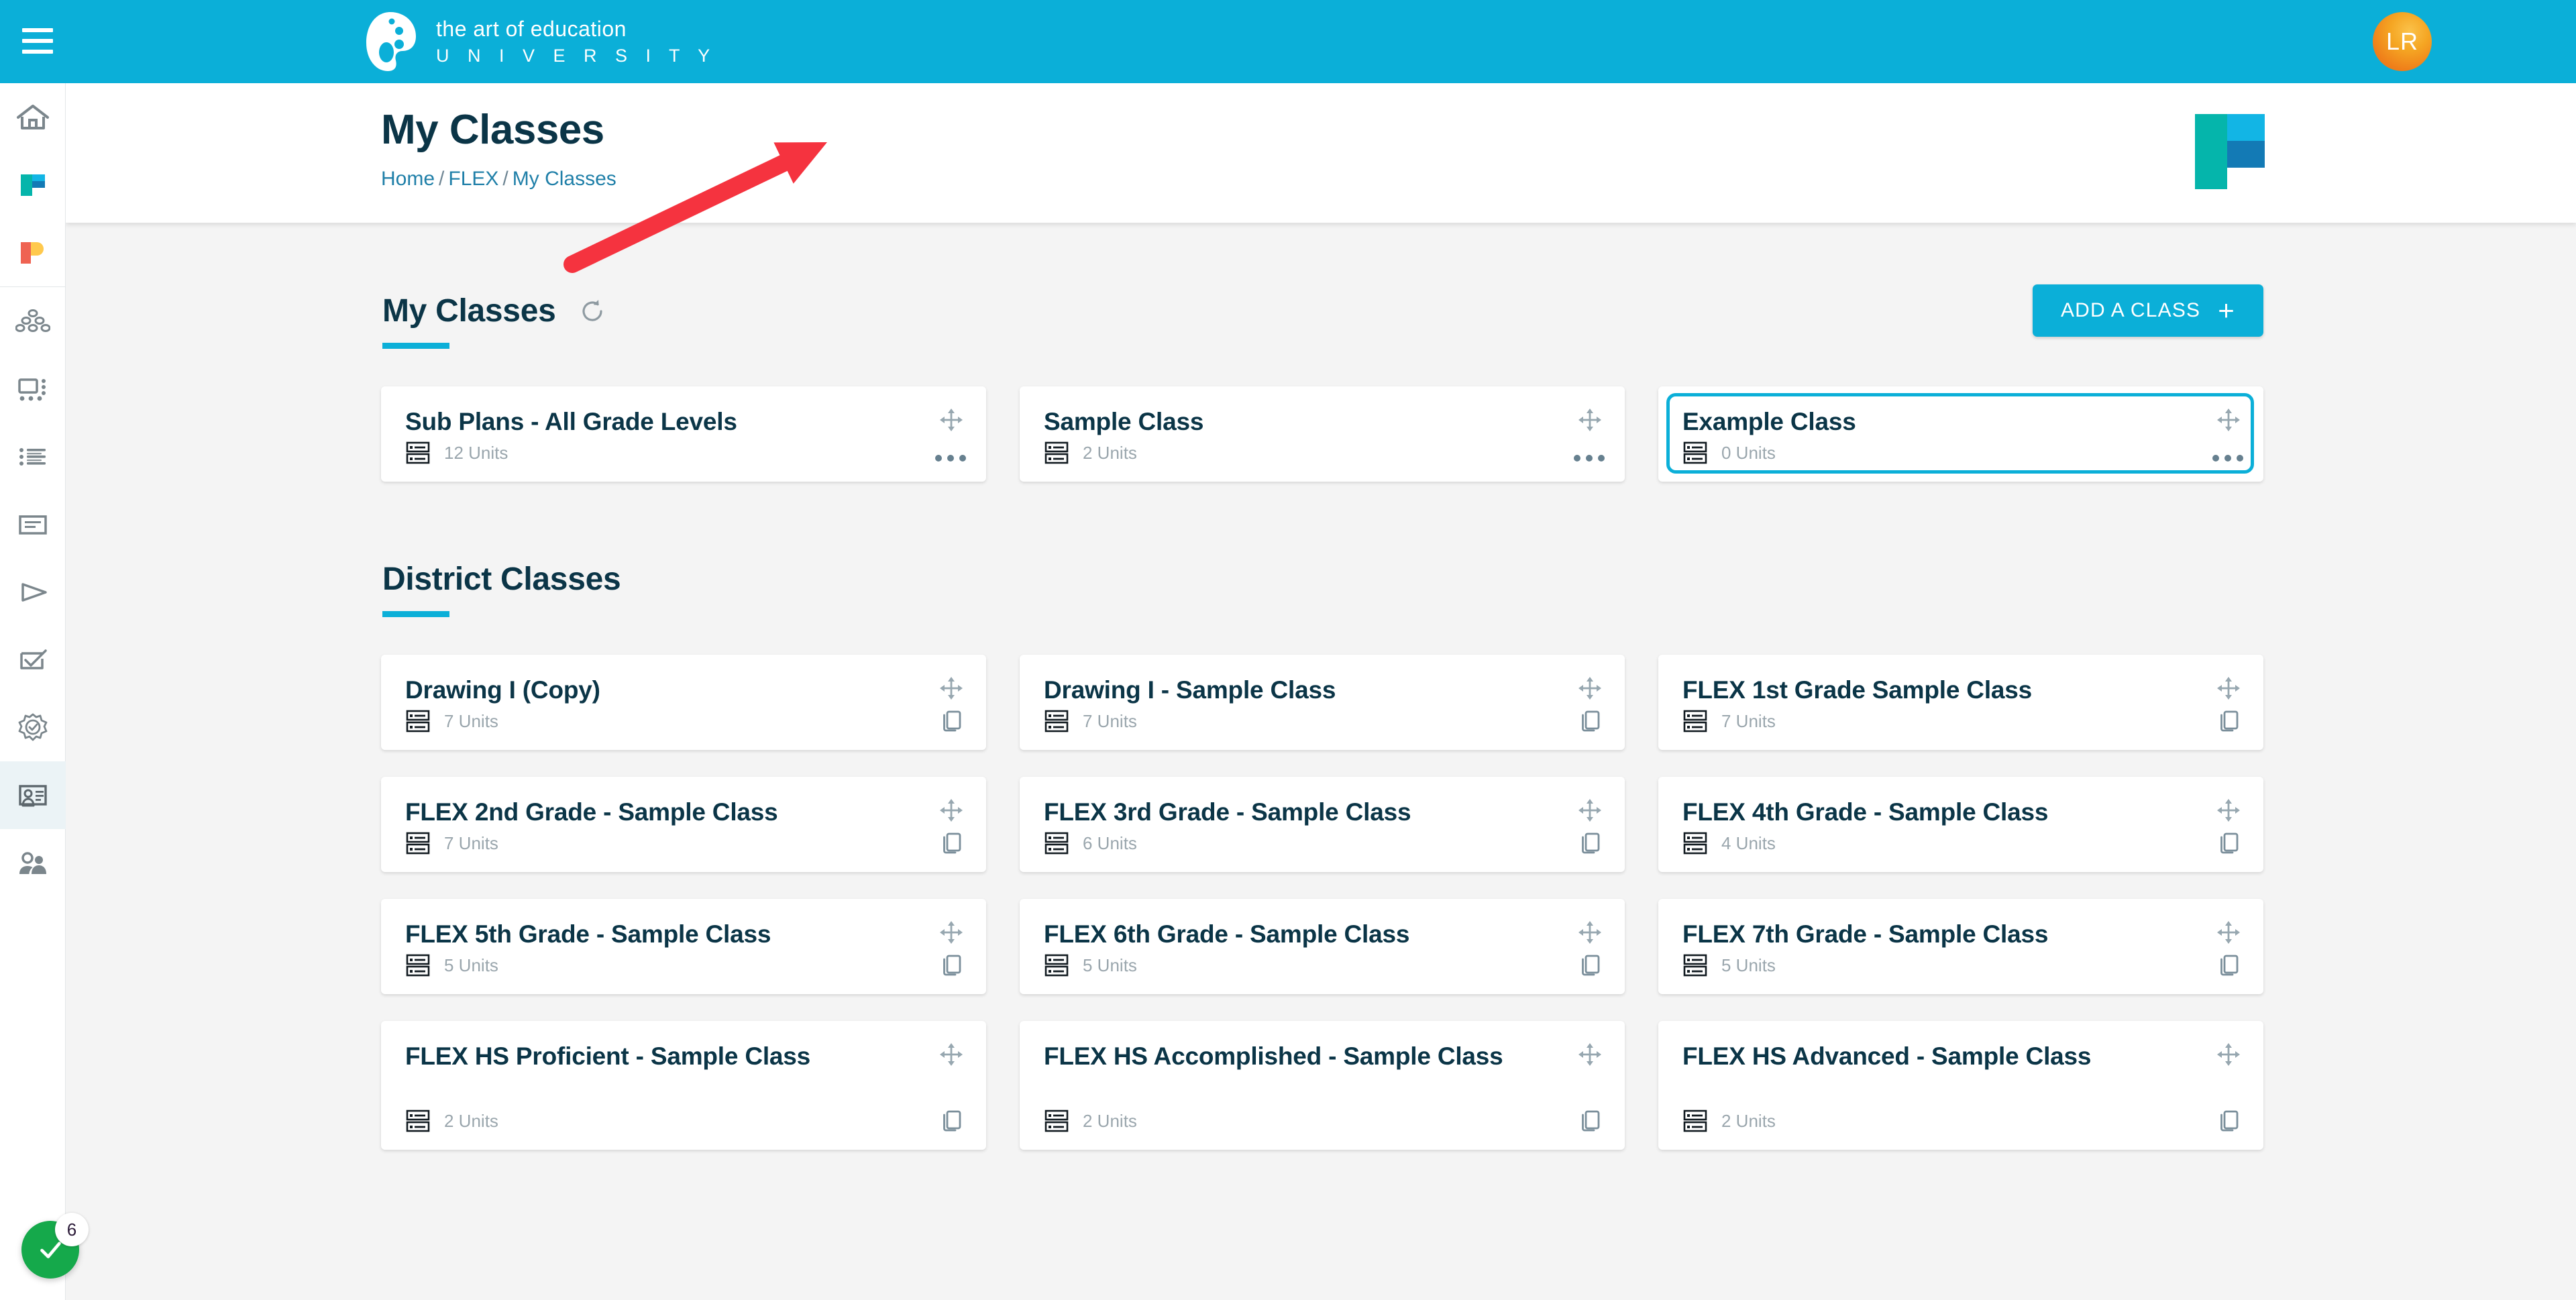  What do you see at coordinates (1748, 843) in the screenshot?
I see `class-card-units: 4 Units` at bounding box center [1748, 843].